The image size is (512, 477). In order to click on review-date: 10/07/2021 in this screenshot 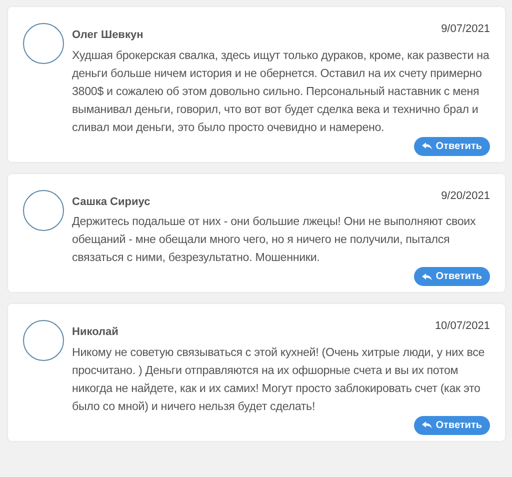, I will do `click(462, 326)`.